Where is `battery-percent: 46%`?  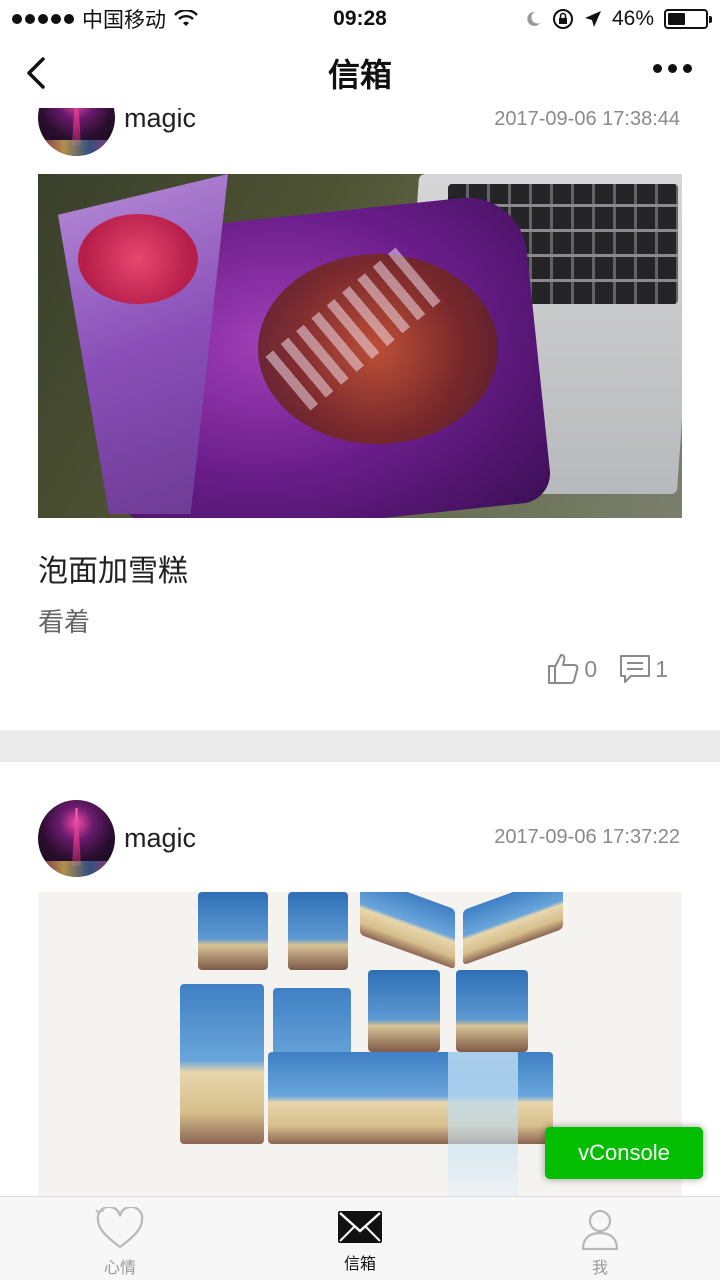
battery-percent: 46% is located at coordinates (632, 18).